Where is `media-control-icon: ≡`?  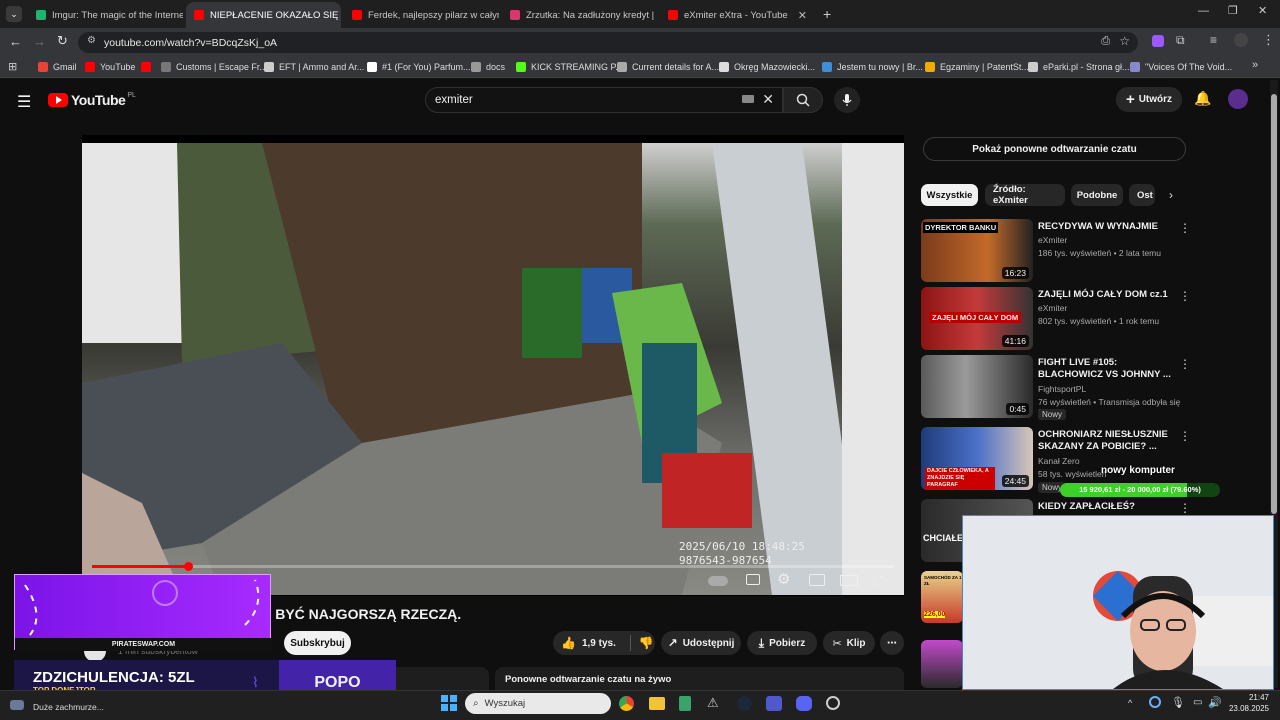
media-control-icon: ≡ is located at coordinates (1213, 40).